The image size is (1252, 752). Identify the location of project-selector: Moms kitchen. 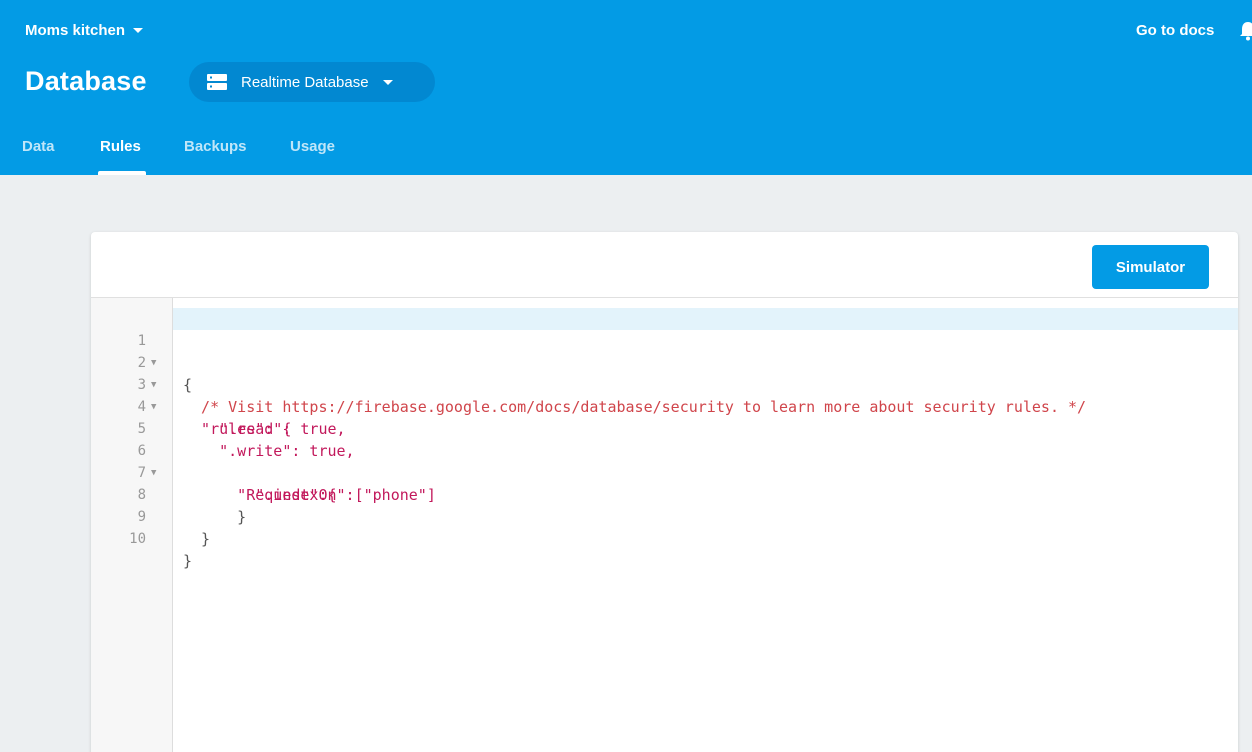
(84, 30).